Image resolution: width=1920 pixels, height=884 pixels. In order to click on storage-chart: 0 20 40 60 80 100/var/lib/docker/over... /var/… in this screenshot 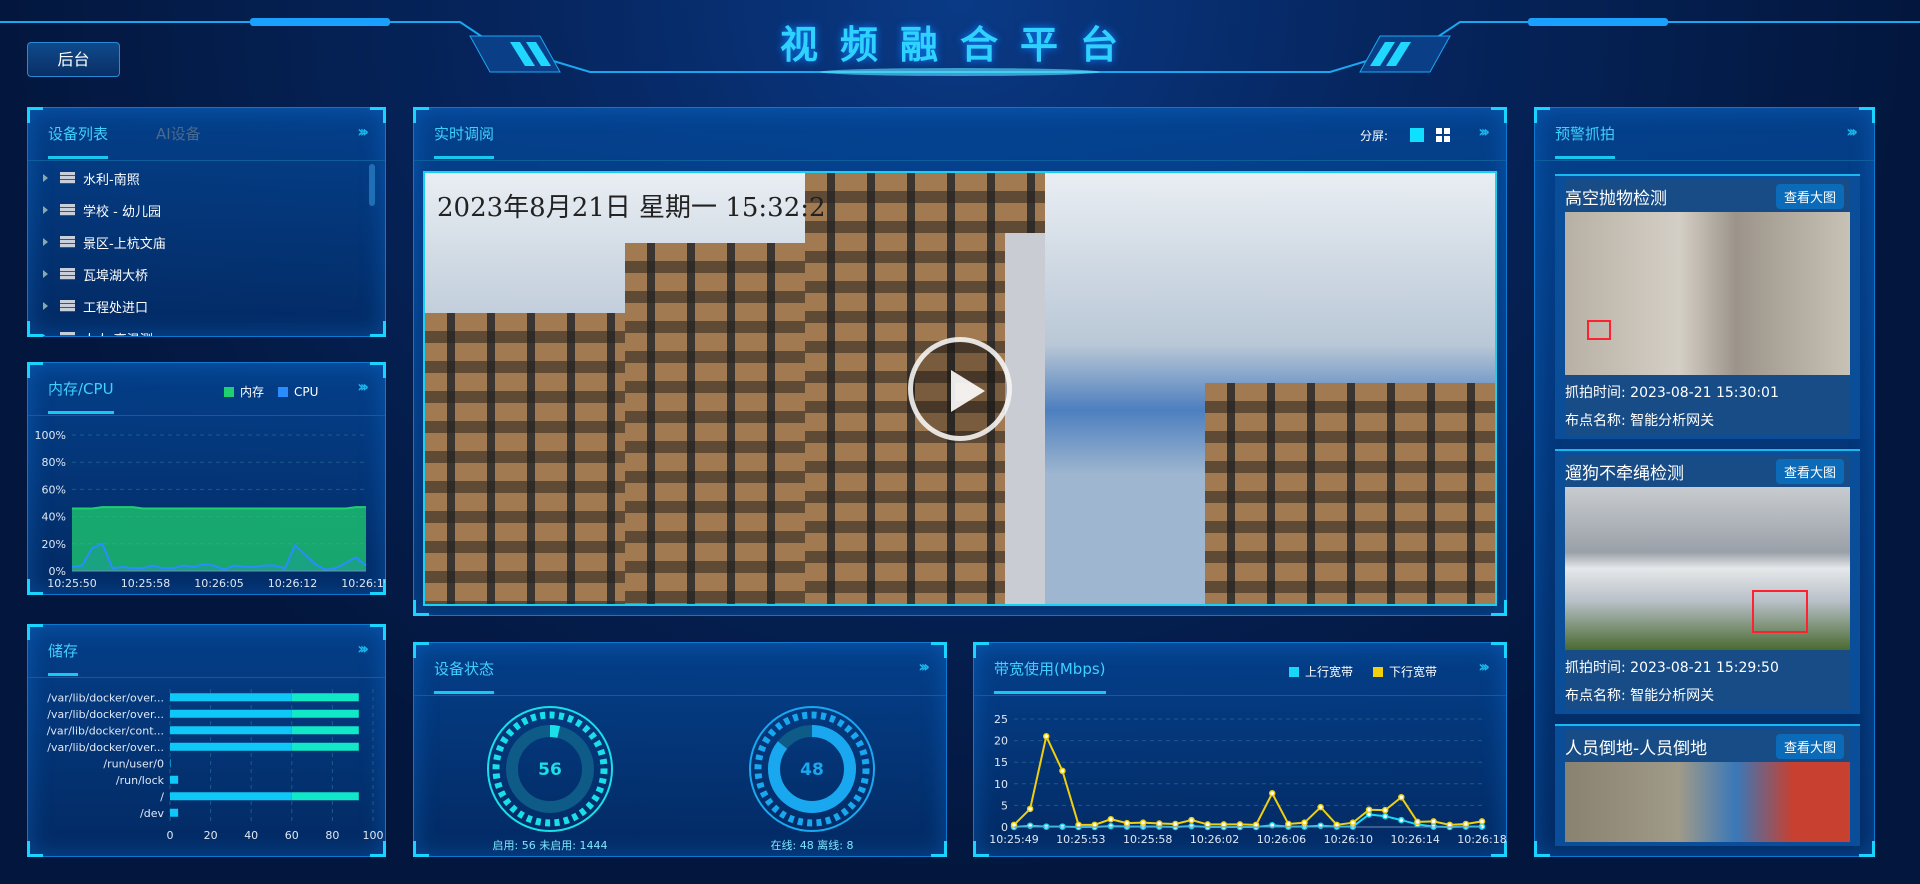, I will do `click(215, 765)`.